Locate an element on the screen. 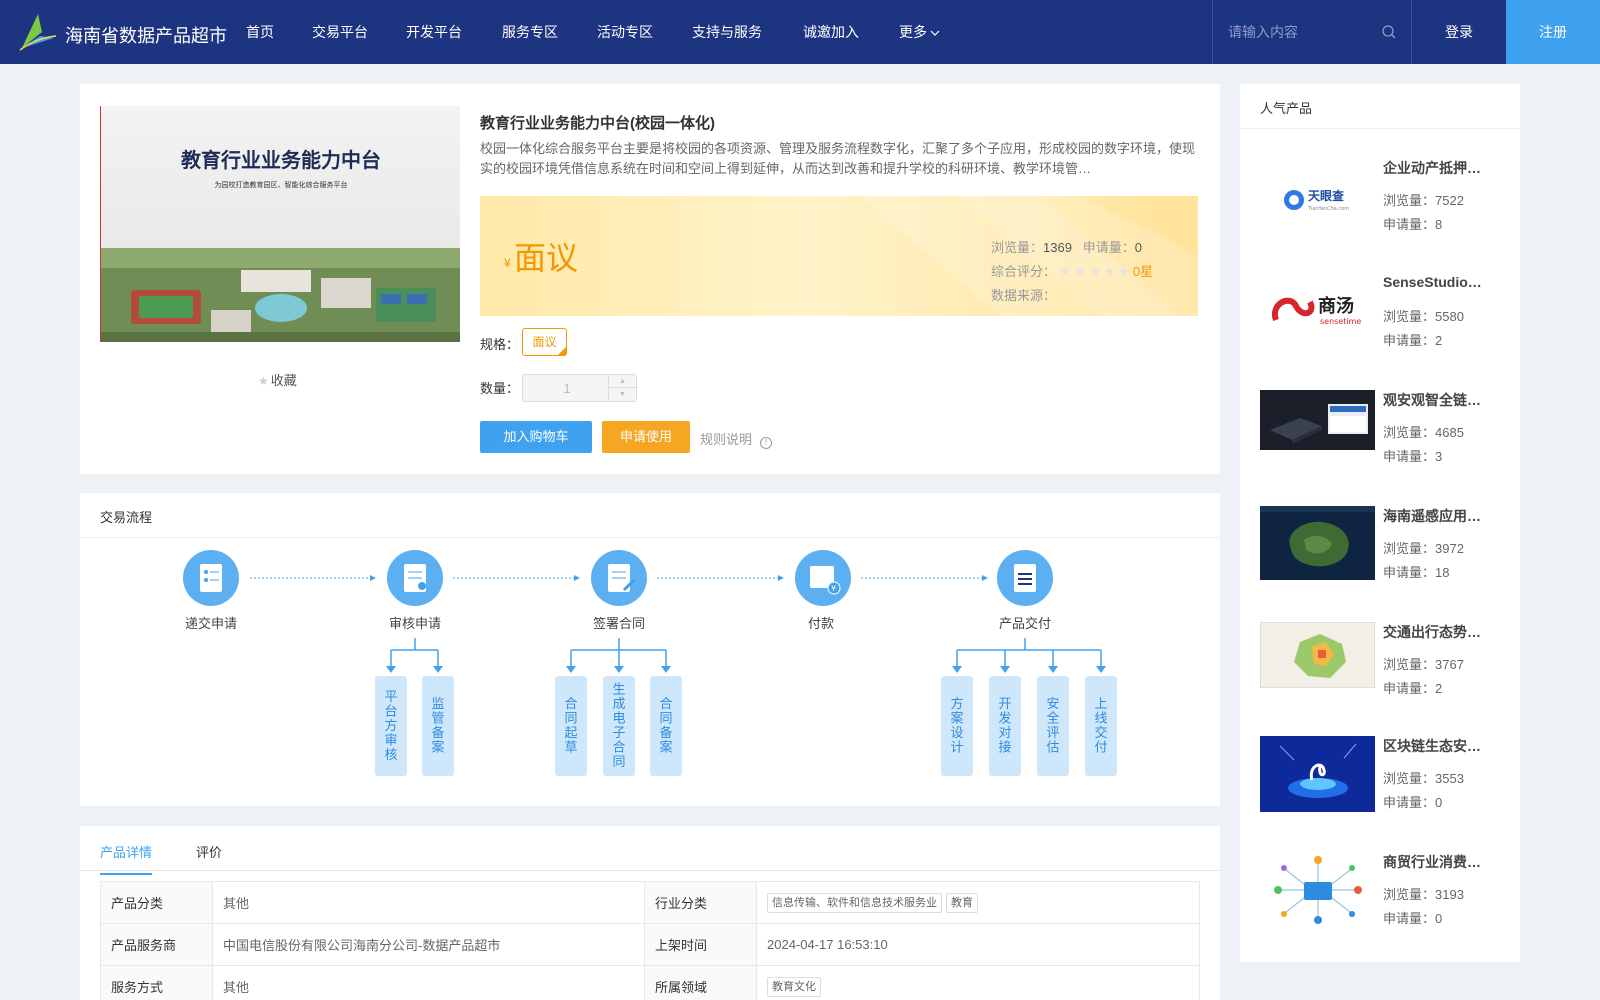 The width and height of the screenshot is (1600, 1000). spec-option-negotiable: 面议 is located at coordinates (544, 342).